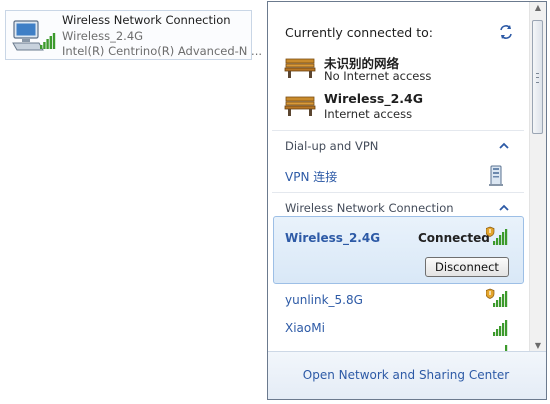  What do you see at coordinates (496, 175) in the screenshot?
I see `vpn-icon` at bounding box center [496, 175].